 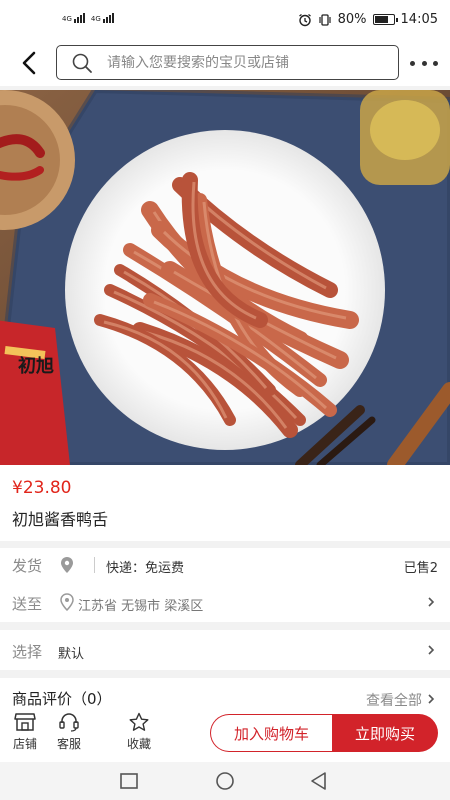 I want to click on search-icon, so click(x=82, y=63).